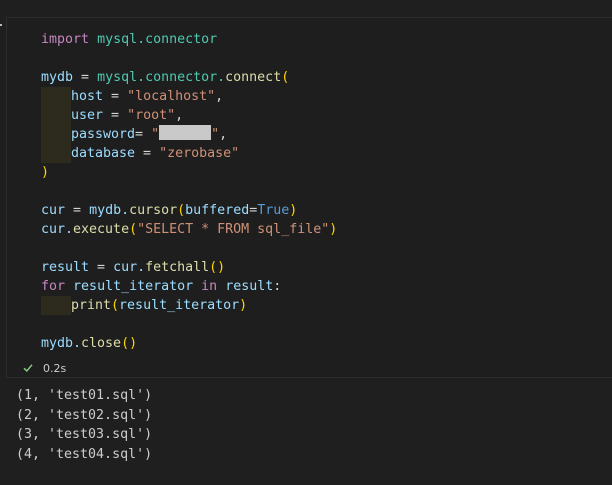 The width and height of the screenshot is (612, 485). I want to click on string-literal: "zerobase", so click(199, 153).